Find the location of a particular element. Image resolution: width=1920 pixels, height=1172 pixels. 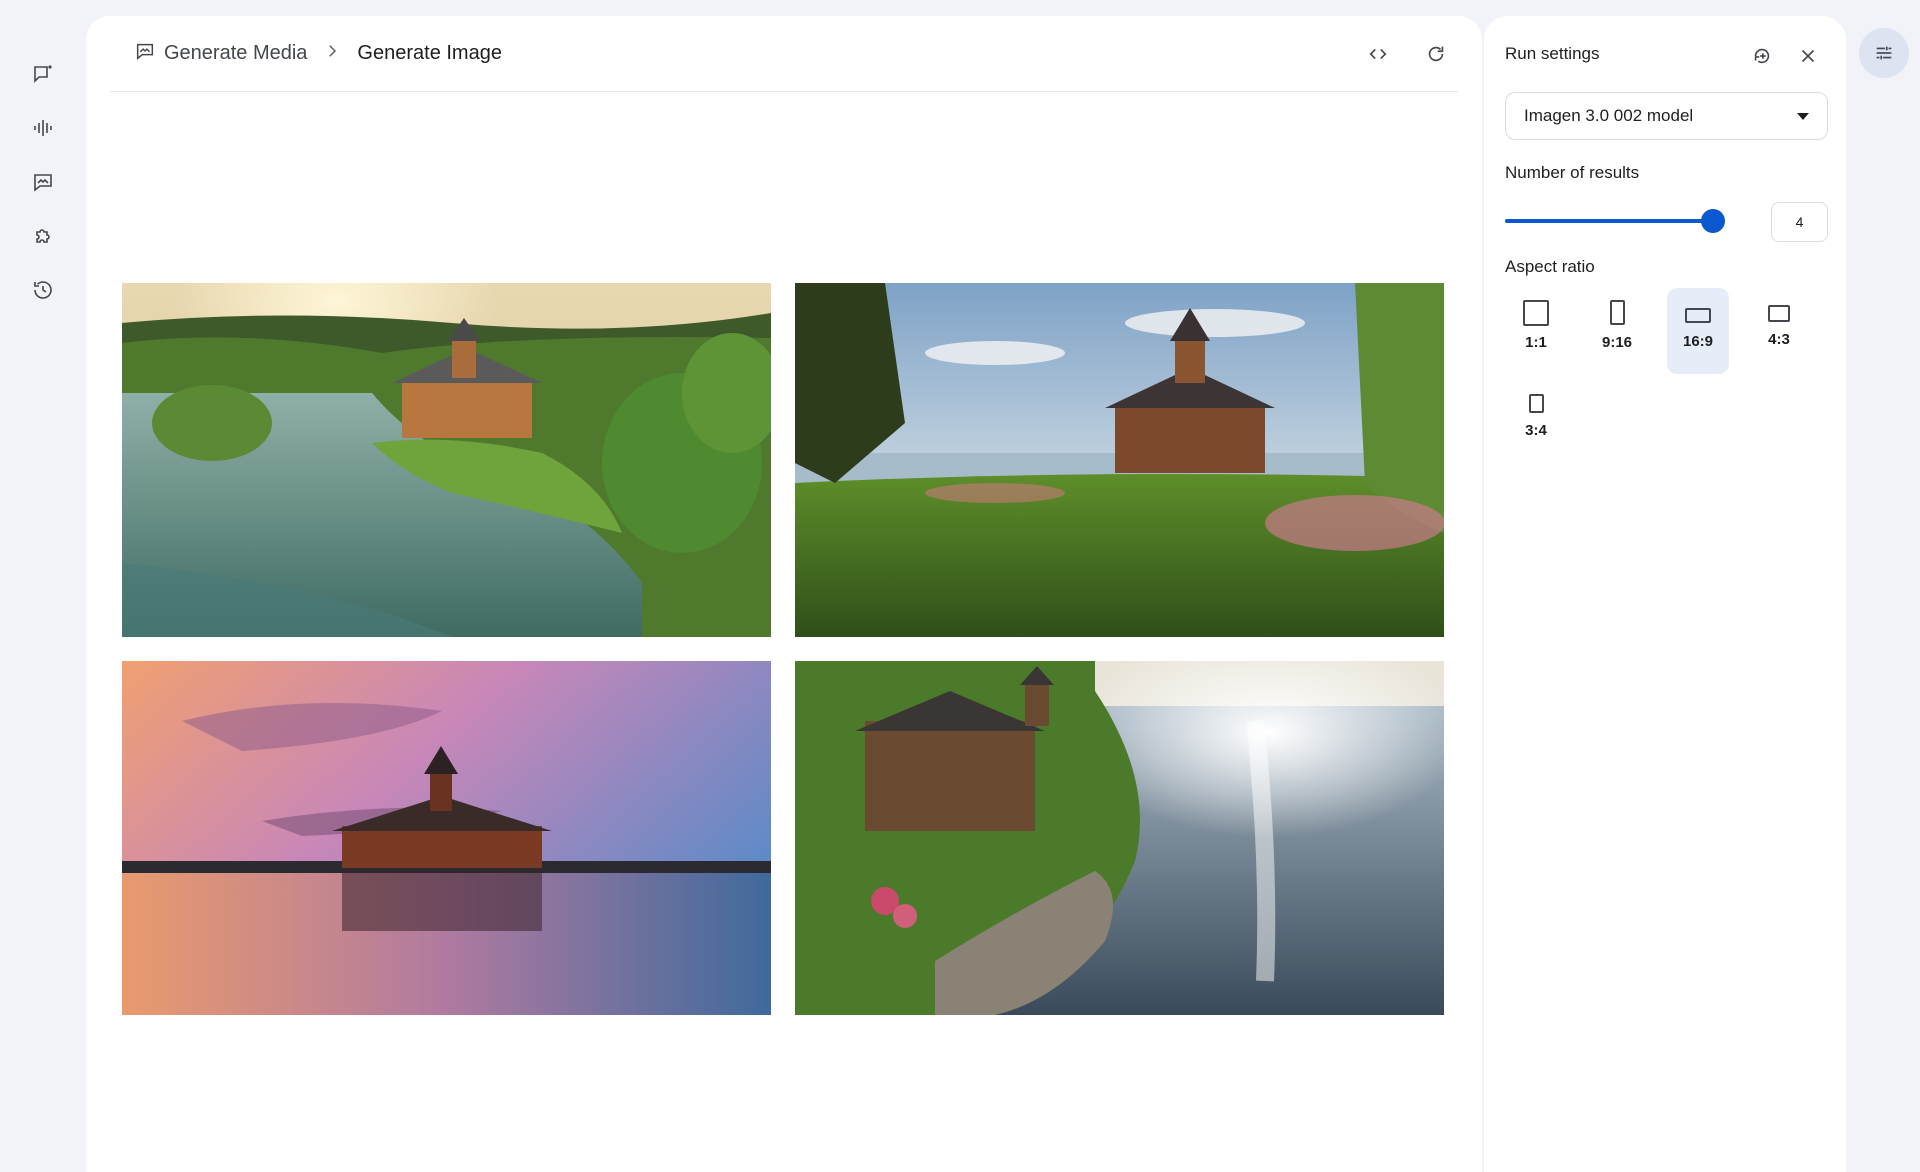

aspect-ratio-label-3-4: 3:4 is located at coordinates (1536, 430).